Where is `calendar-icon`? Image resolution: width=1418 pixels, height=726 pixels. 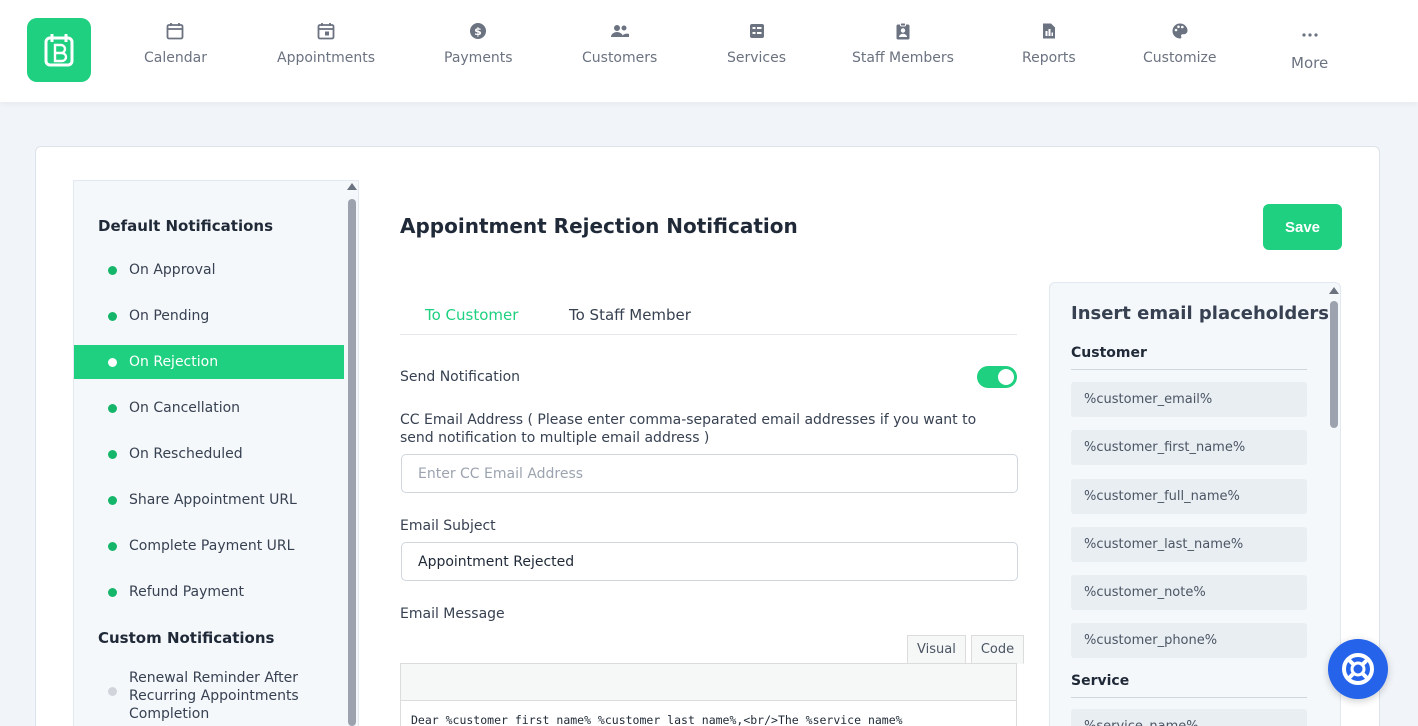
calendar-icon is located at coordinates (175, 31).